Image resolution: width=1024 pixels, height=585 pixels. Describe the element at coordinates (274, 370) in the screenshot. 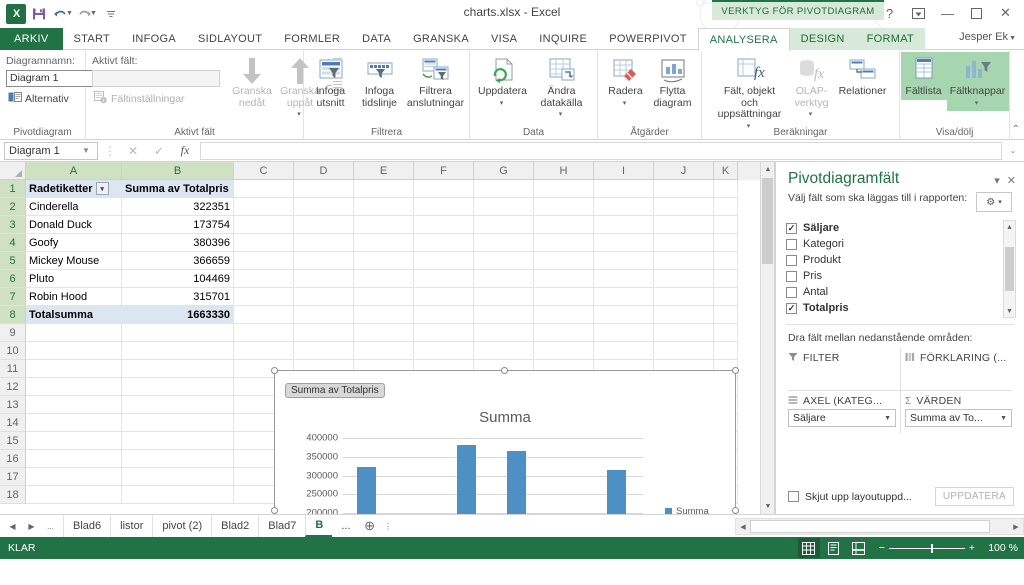

I see `resize-handle-nw` at that location.